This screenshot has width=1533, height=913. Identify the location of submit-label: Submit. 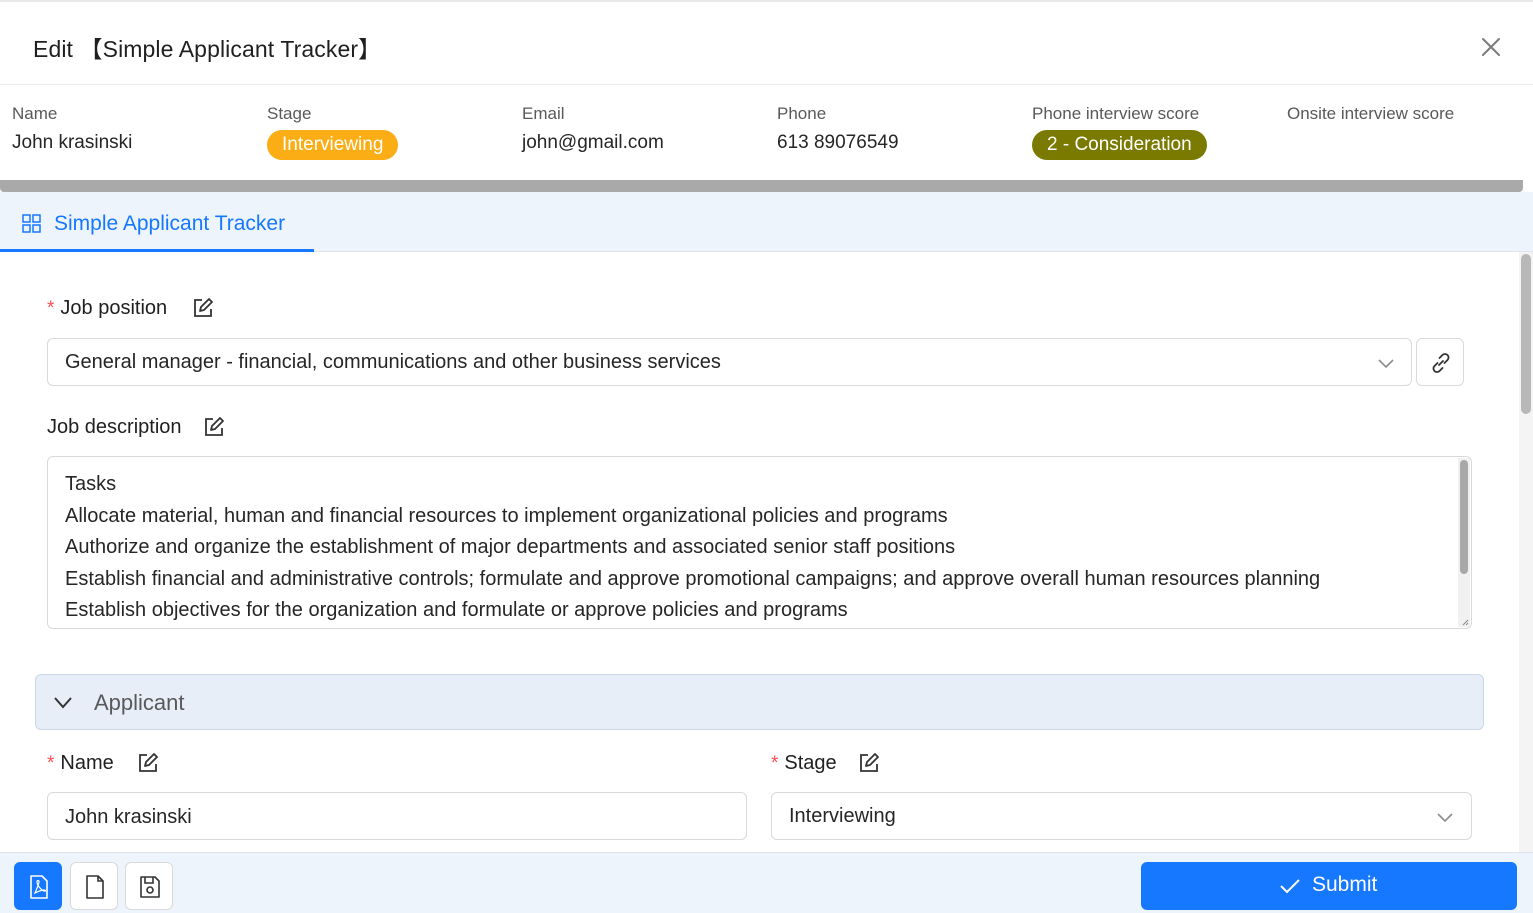
(1345, 884).